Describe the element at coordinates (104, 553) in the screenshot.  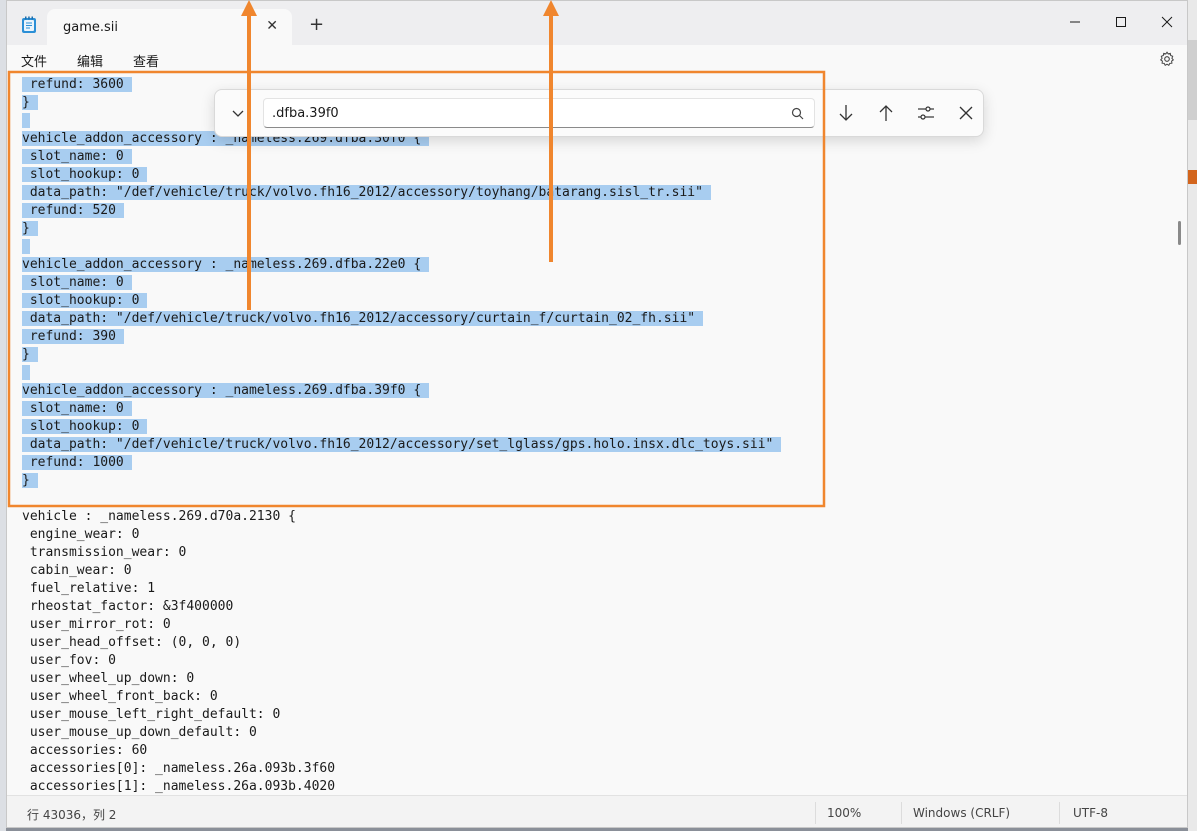
I see `code-line: transmission_wear: 0` at that location.